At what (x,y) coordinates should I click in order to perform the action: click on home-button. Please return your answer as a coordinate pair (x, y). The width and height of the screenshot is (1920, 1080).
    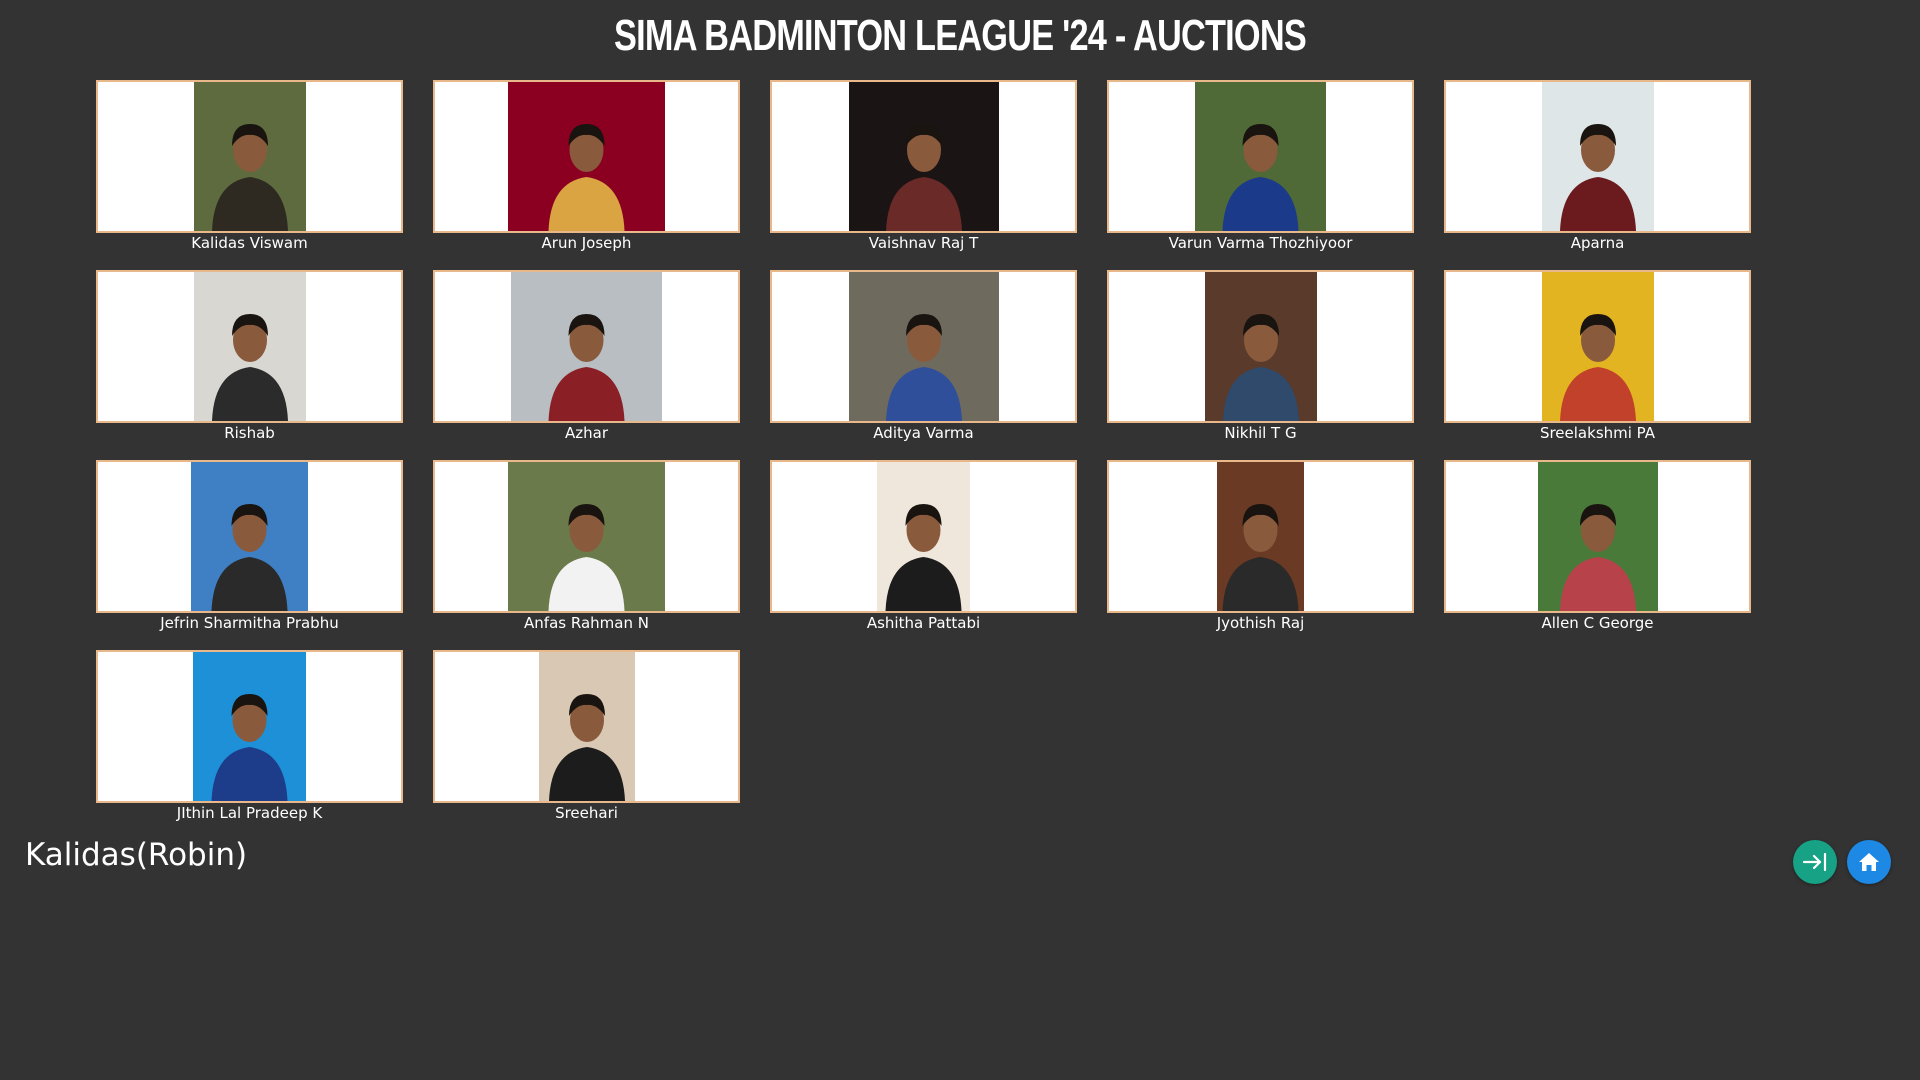
    Looking at the image, I should click on (1869, 862).